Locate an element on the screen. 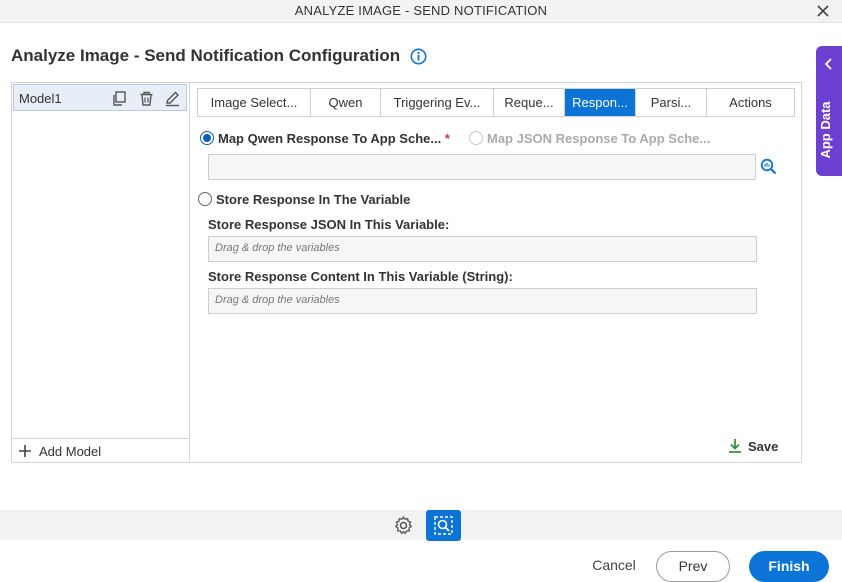 The width and height of the screenshot is (842, 582). required-marker: * is located at coordinates (447, 138).